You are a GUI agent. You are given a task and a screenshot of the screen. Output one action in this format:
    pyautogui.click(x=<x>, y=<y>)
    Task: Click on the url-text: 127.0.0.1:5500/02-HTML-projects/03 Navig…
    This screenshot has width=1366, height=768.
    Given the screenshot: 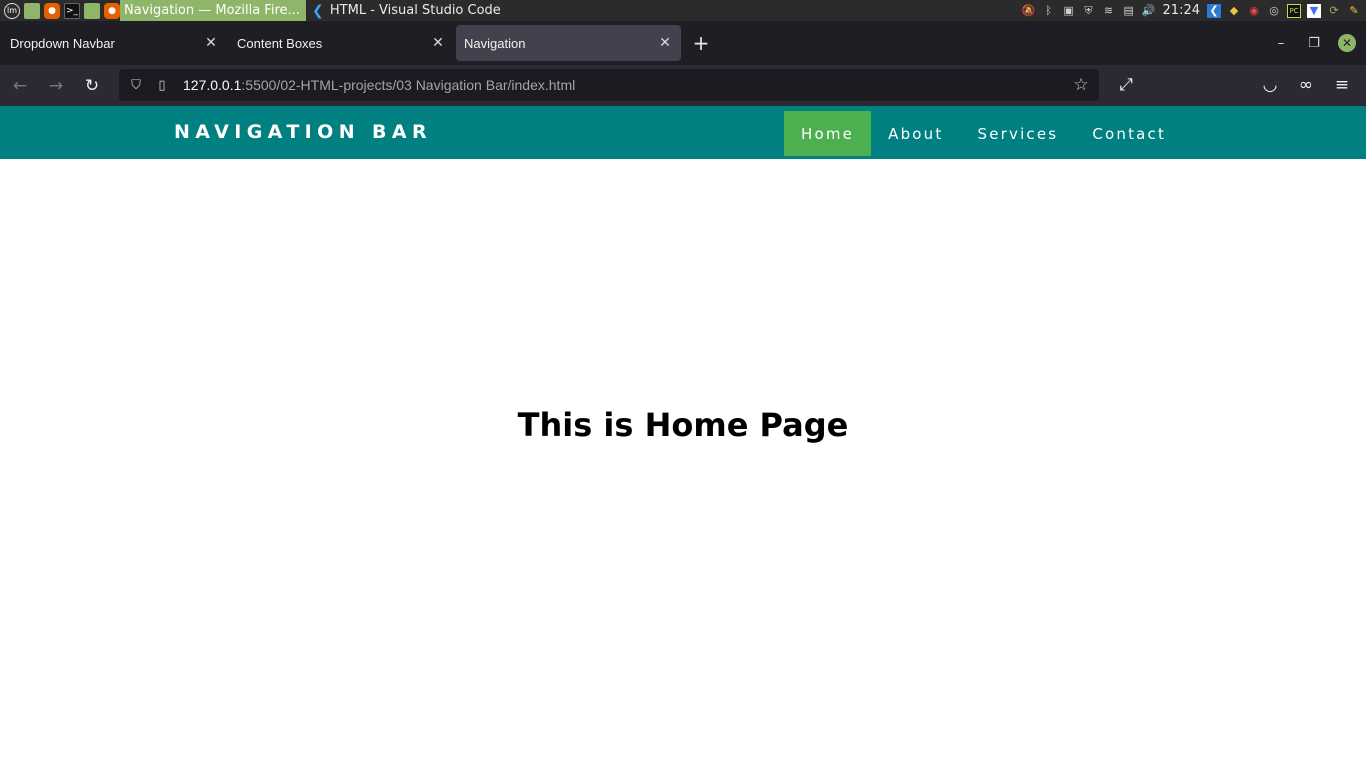 What is the action you would take?
    pyautogui.click(x=379, y=85)
    